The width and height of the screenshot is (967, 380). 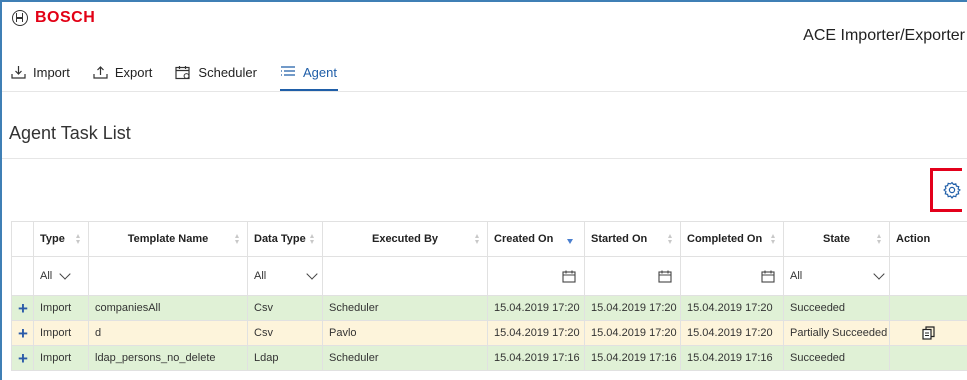 I want to click on column-header-started-on: Started On, so click(x=632, y=239).